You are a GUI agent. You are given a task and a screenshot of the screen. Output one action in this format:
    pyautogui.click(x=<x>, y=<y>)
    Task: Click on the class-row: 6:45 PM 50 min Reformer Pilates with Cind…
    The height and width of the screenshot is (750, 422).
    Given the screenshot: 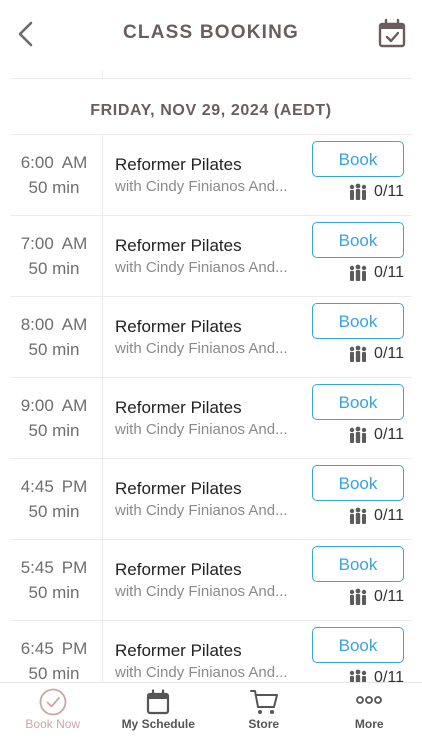 What is the action you would take?
    pyautogui.click(x=211, y=651)
    